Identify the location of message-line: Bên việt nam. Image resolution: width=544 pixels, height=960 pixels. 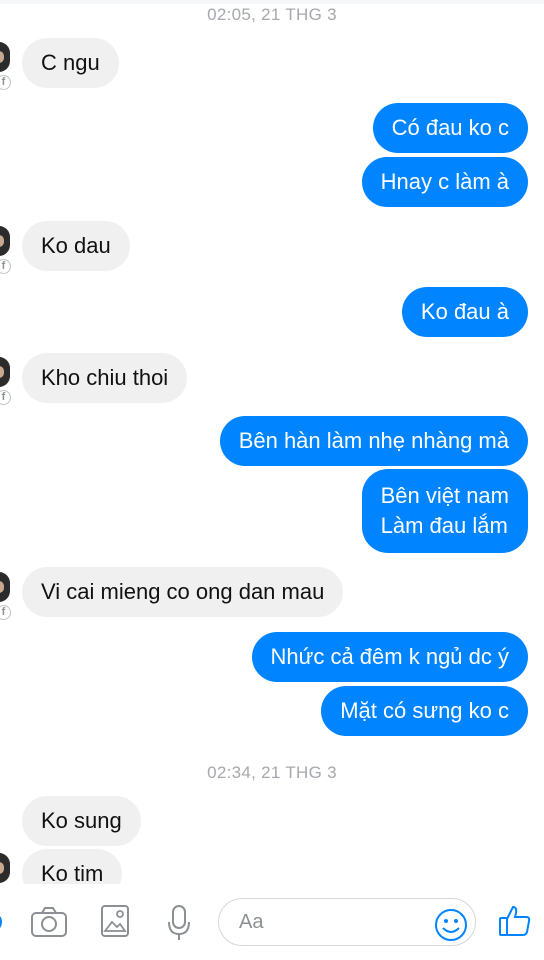
(444, 495).